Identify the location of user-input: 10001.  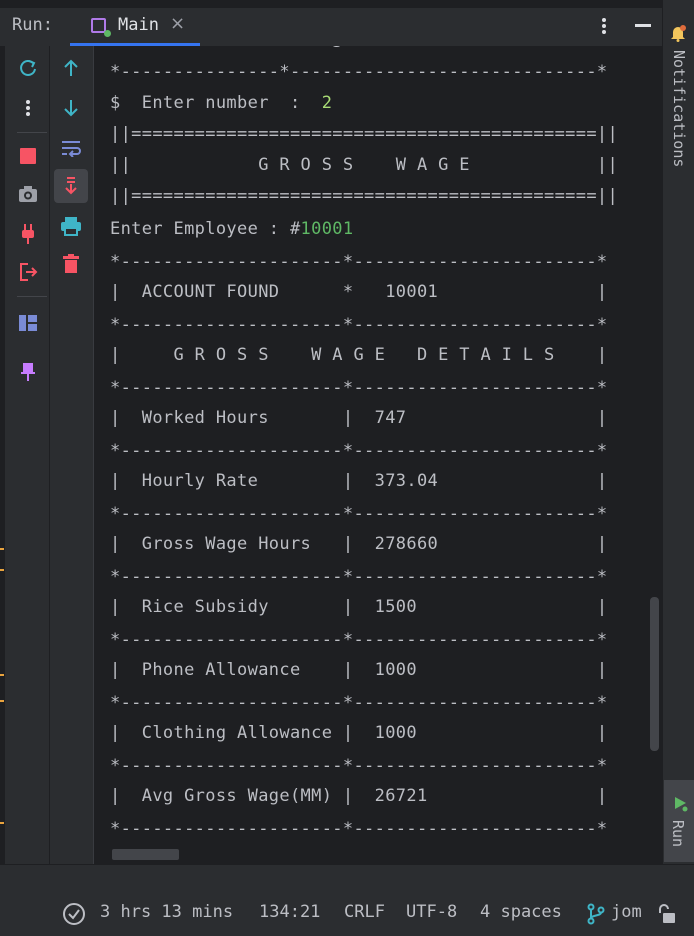
(327, 229).